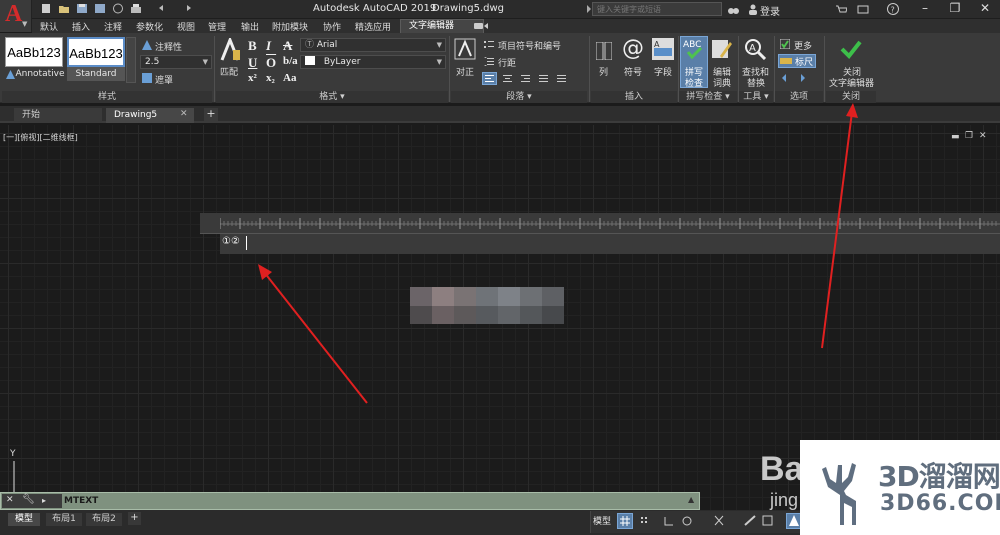 This screenshot has width=1000, height=535. What do you see at coordinates (252, 78) in the screenshot?
I see `superscript-icon: x²` at bounding box center [252, 78].